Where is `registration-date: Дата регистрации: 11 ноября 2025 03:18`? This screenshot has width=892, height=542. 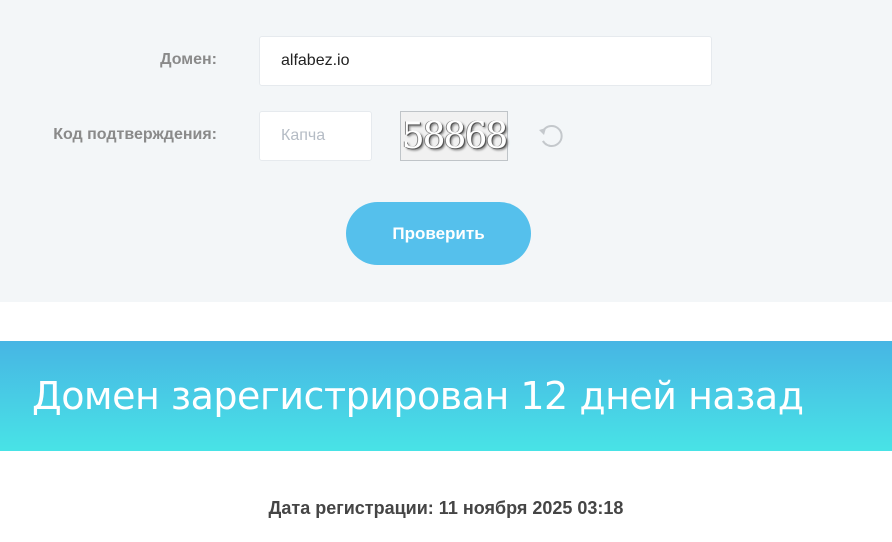 registration-date: Дата регистрации: 11 ноября 2025 03:18 is located at coordinates (446, 508).